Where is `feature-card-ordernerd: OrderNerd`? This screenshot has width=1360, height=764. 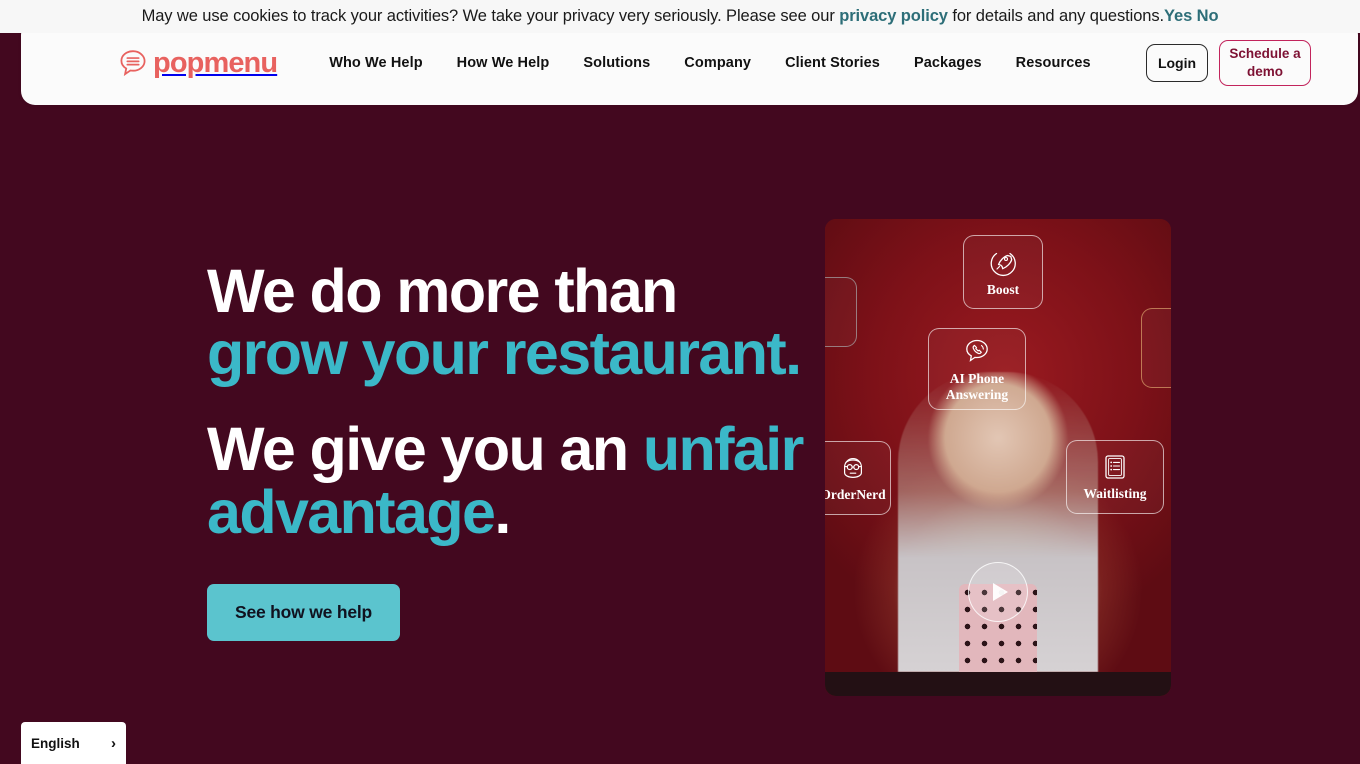 feature-card-ordernerd: OrderNerd is located at coordinates (858, 478).